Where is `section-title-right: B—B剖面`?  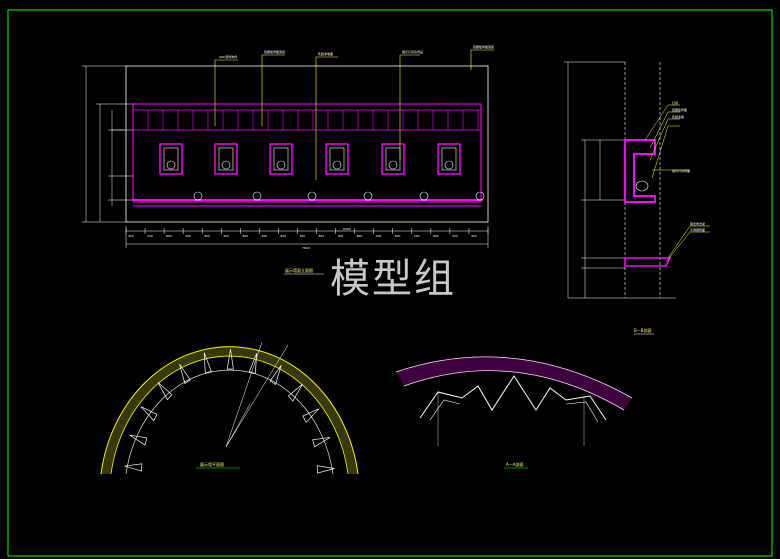 section-title-right: B—B剖面 is located at coordinates (643, 330).